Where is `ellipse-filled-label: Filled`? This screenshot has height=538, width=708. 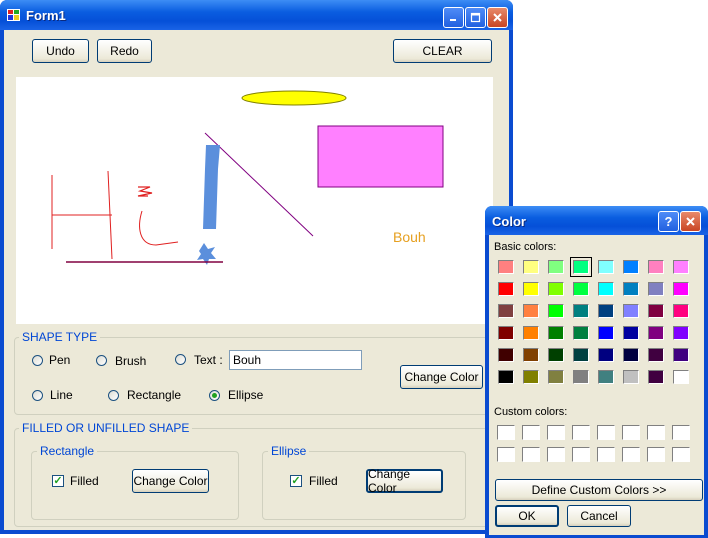
ellipse-filled-label: Filled is located at coordinates (323, 481).